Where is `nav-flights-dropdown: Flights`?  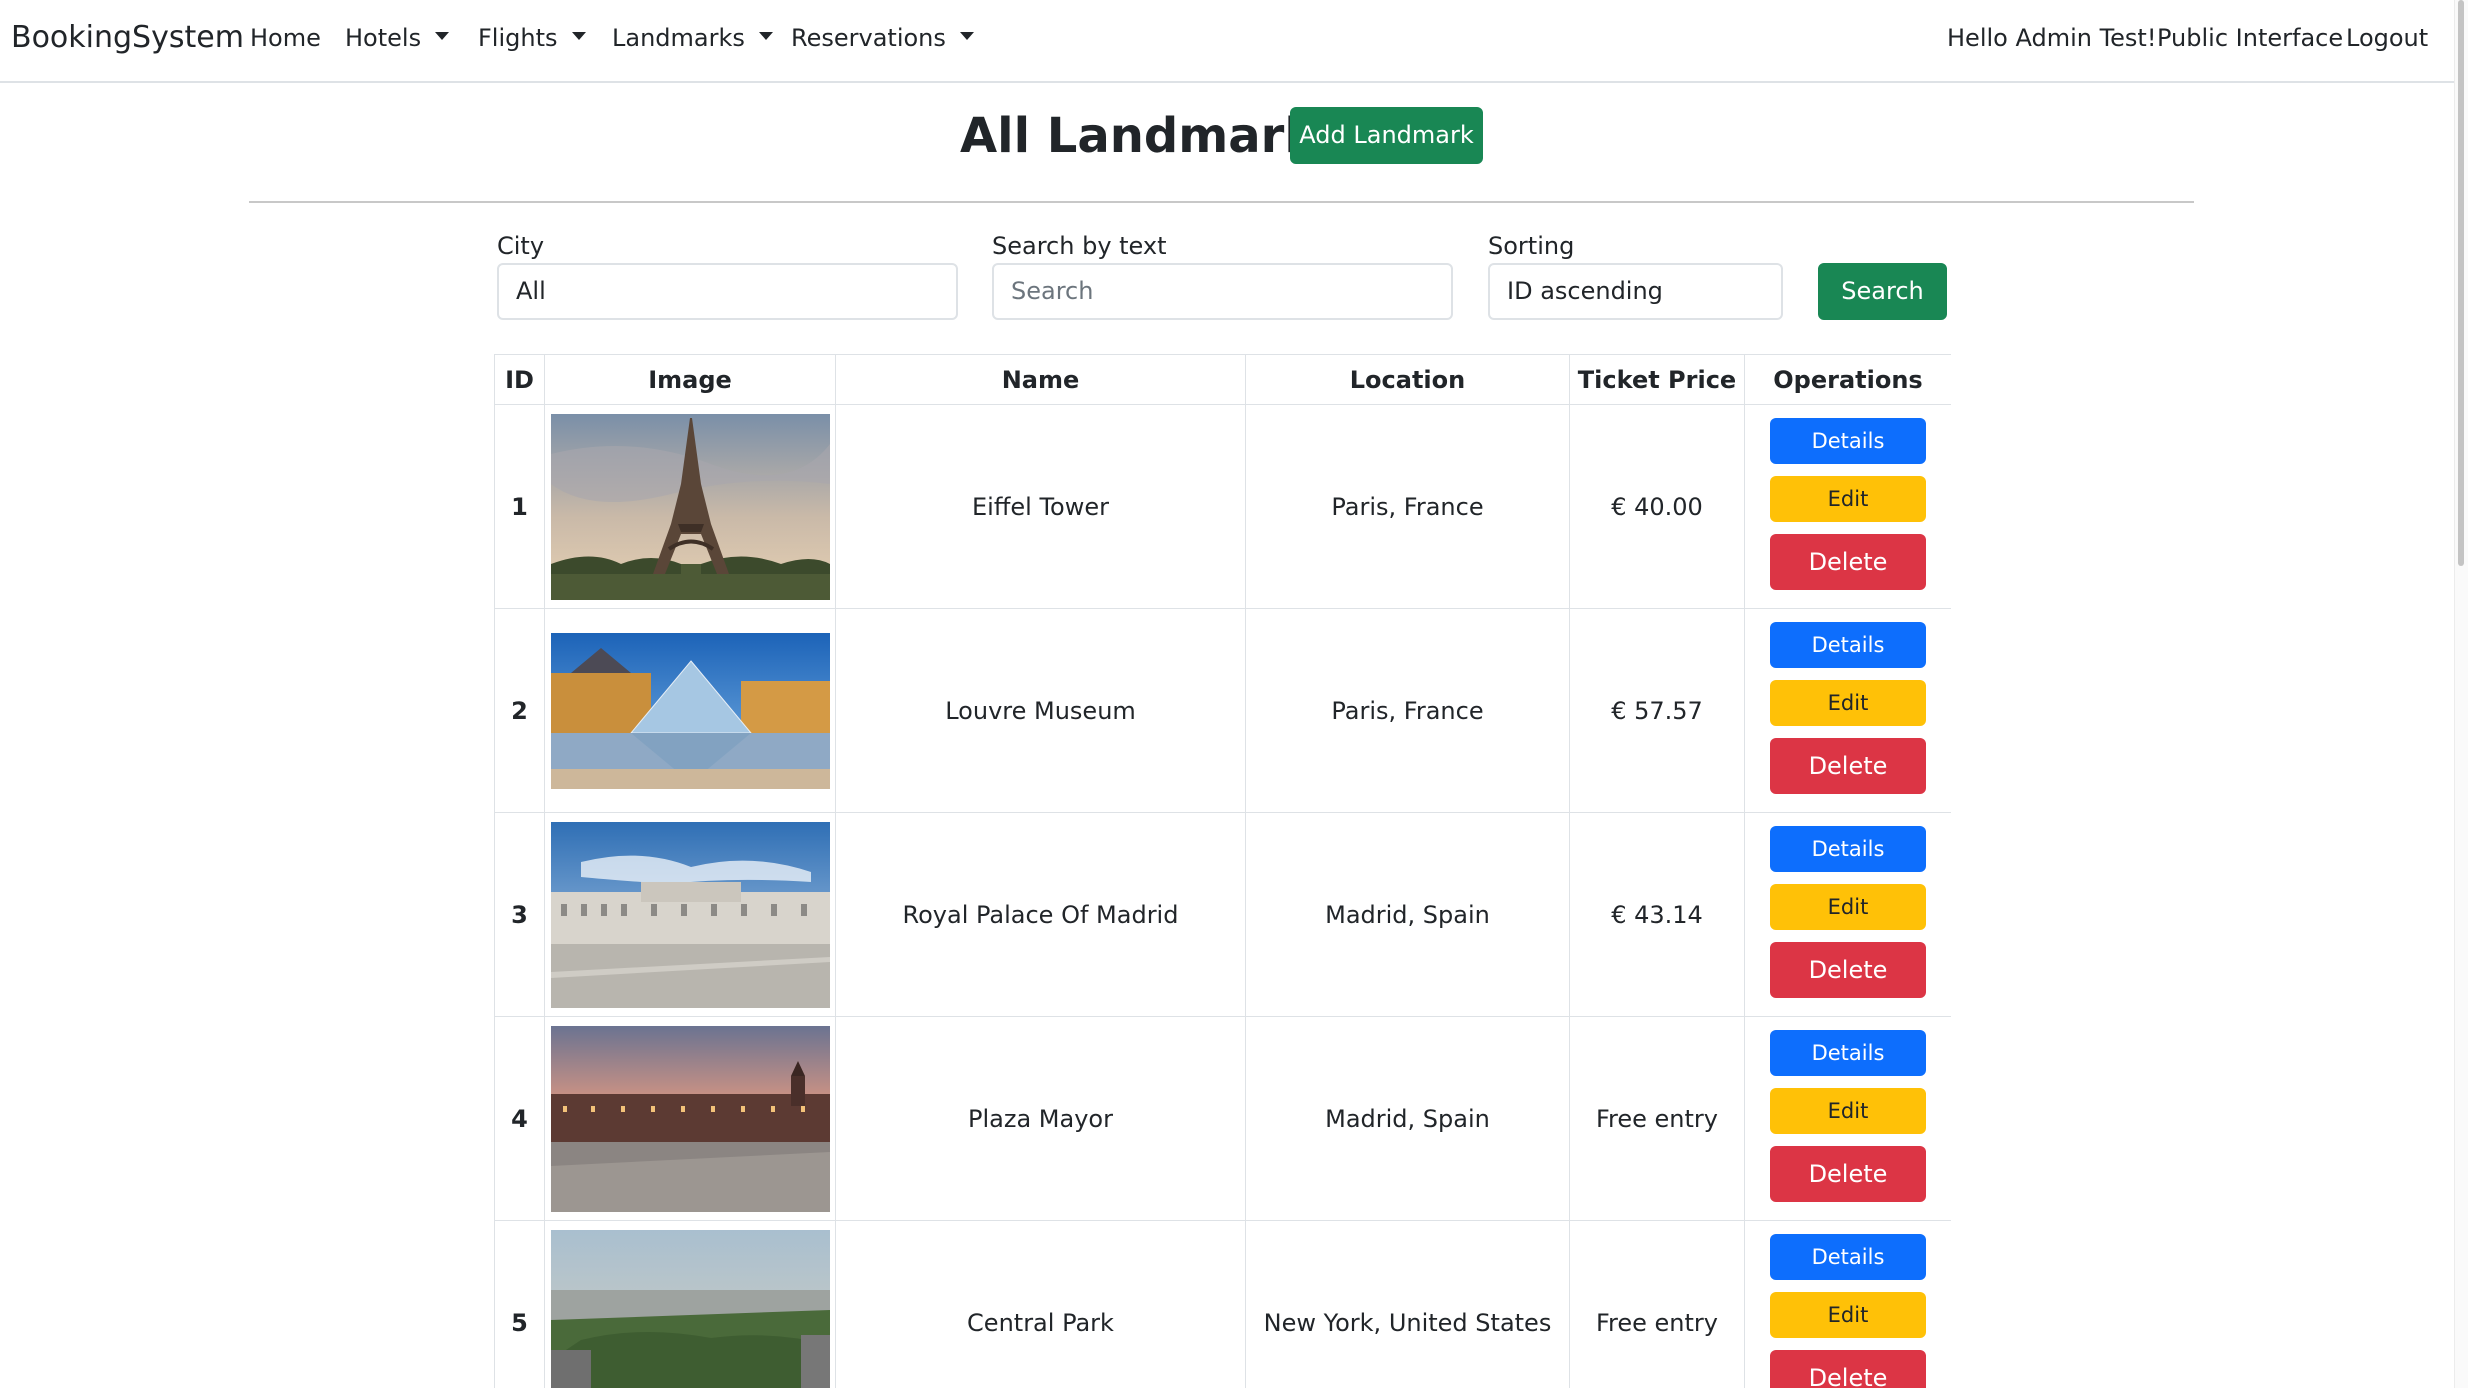
nav-flights-dropdown: Flights is located at coordinates (532, 38).